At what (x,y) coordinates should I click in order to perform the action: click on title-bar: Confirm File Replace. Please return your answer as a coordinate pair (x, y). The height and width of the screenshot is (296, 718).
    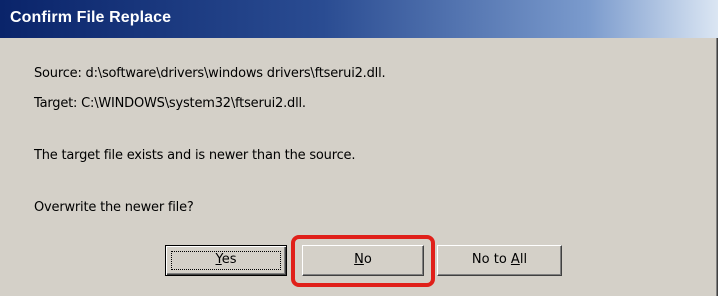
    Looking at the image, I should click on (359, 19).